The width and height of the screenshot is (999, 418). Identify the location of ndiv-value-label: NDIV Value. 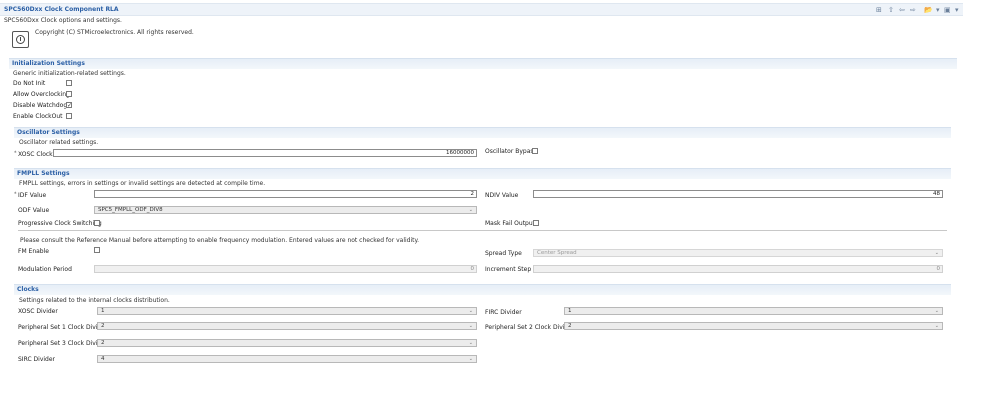
(502, 195).